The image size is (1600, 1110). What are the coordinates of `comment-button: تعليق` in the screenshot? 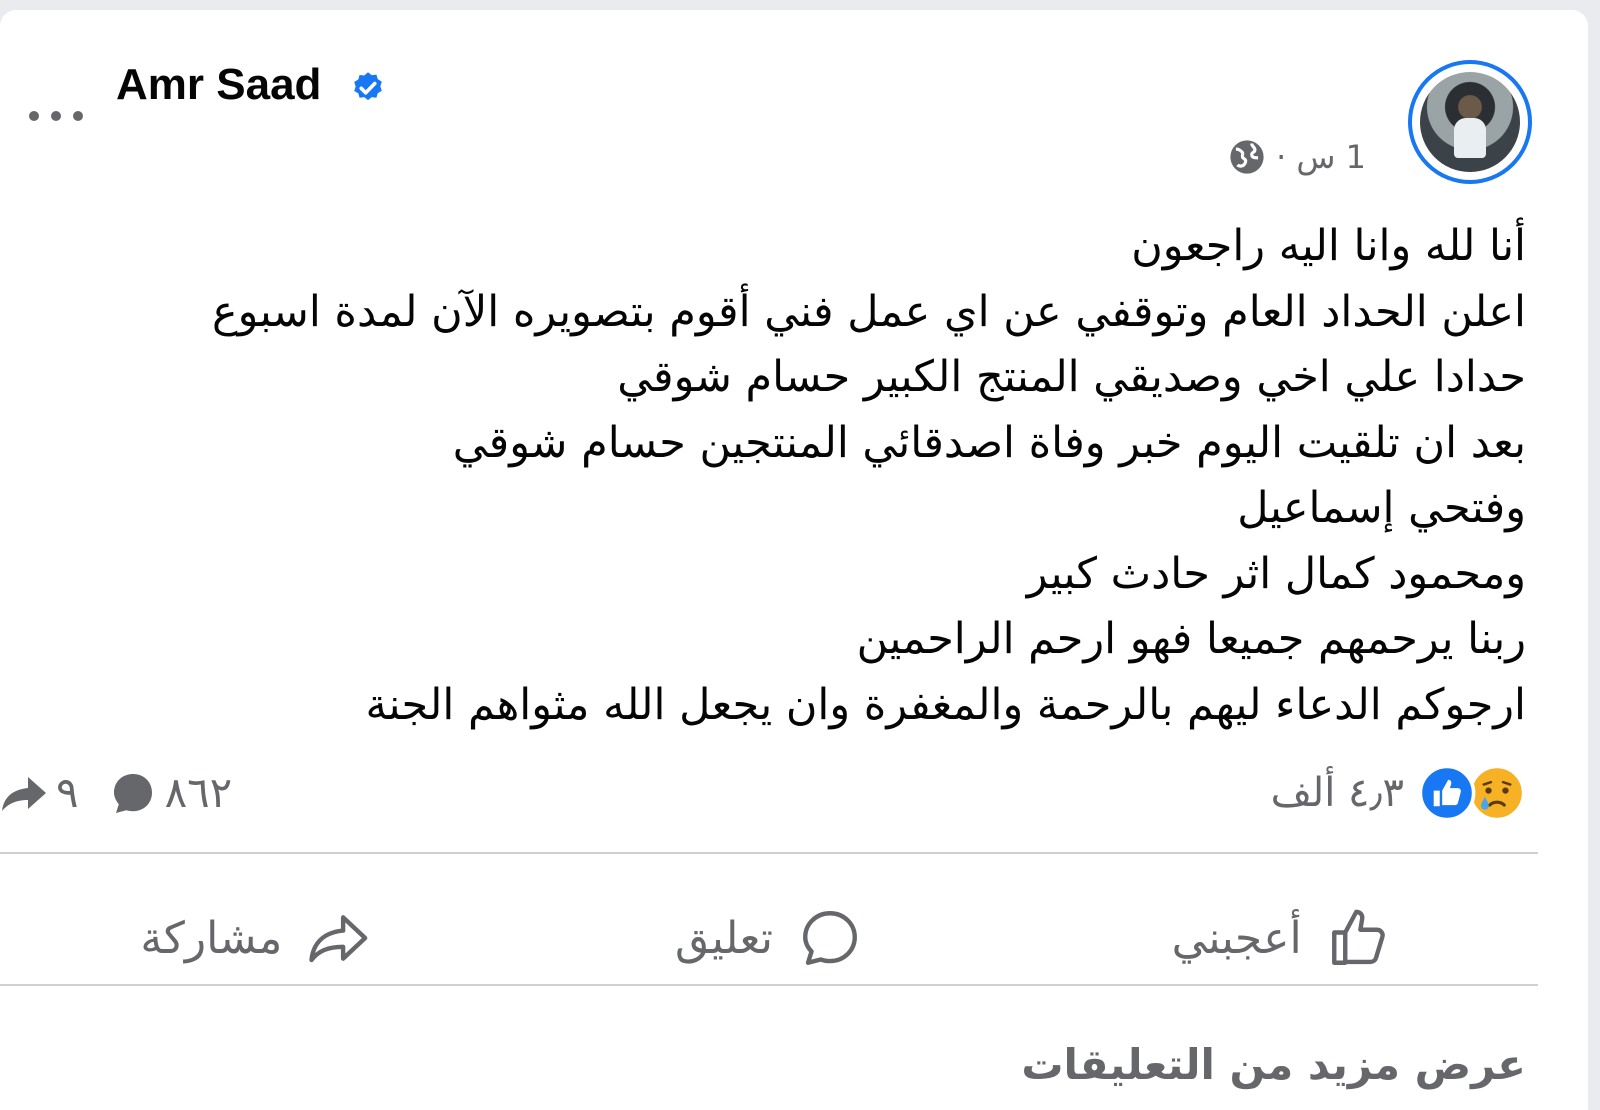 It's located at (769, 938).